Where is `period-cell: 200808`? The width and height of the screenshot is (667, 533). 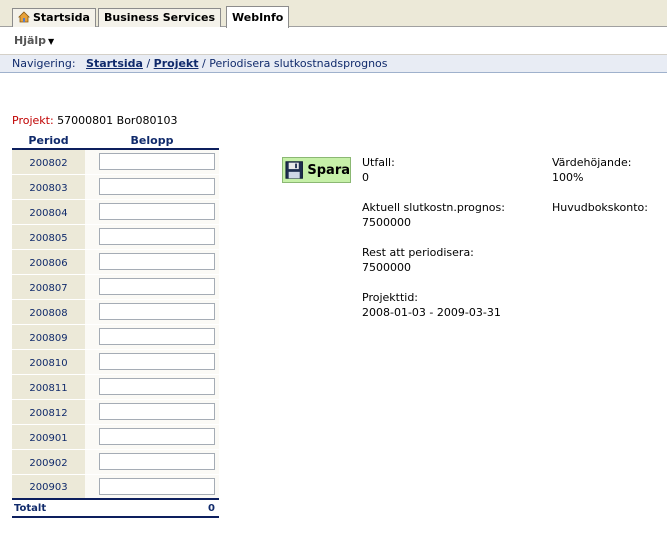
period-cell: 200808 is located at coordinates (48, 312).